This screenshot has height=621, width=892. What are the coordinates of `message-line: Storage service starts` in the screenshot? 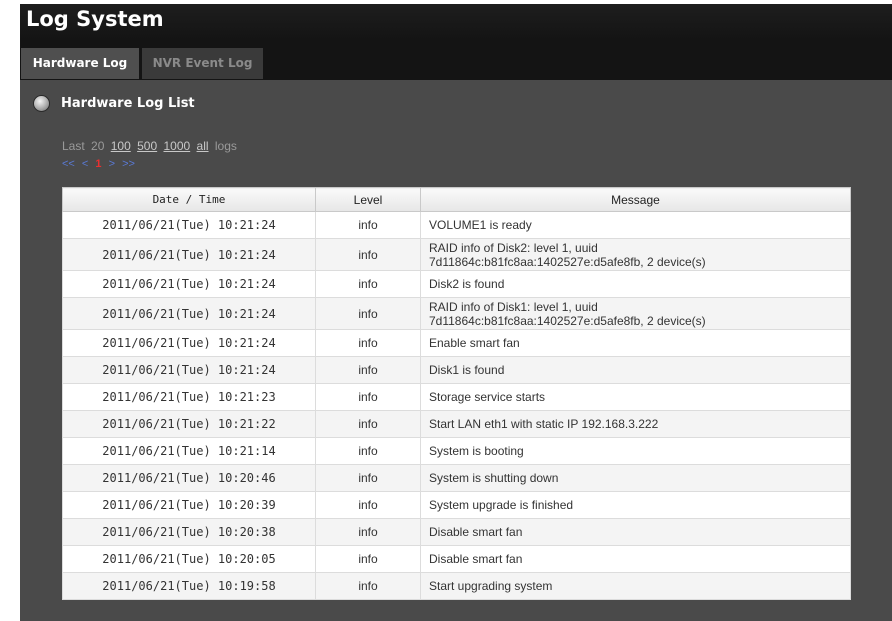 It's located at (487, 397).